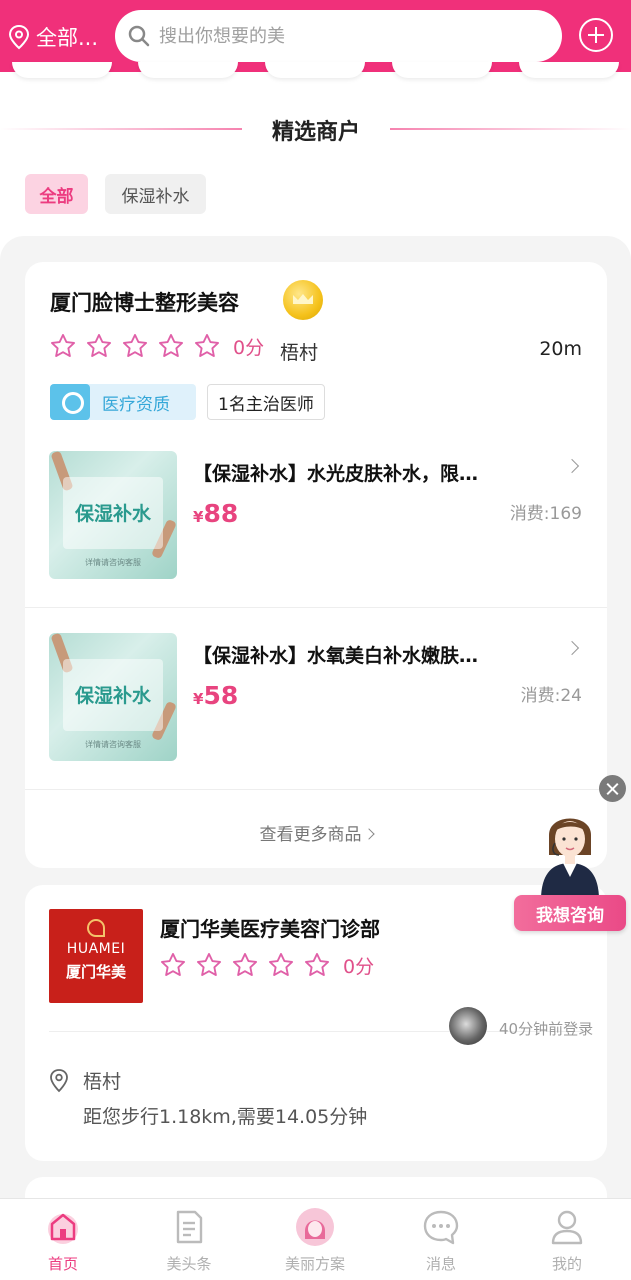 The image size is (631, 1280). What do you see at coordinates (70, 402) in the screenshot?
I see `certificate-icon` at bounding box center [70, 402].